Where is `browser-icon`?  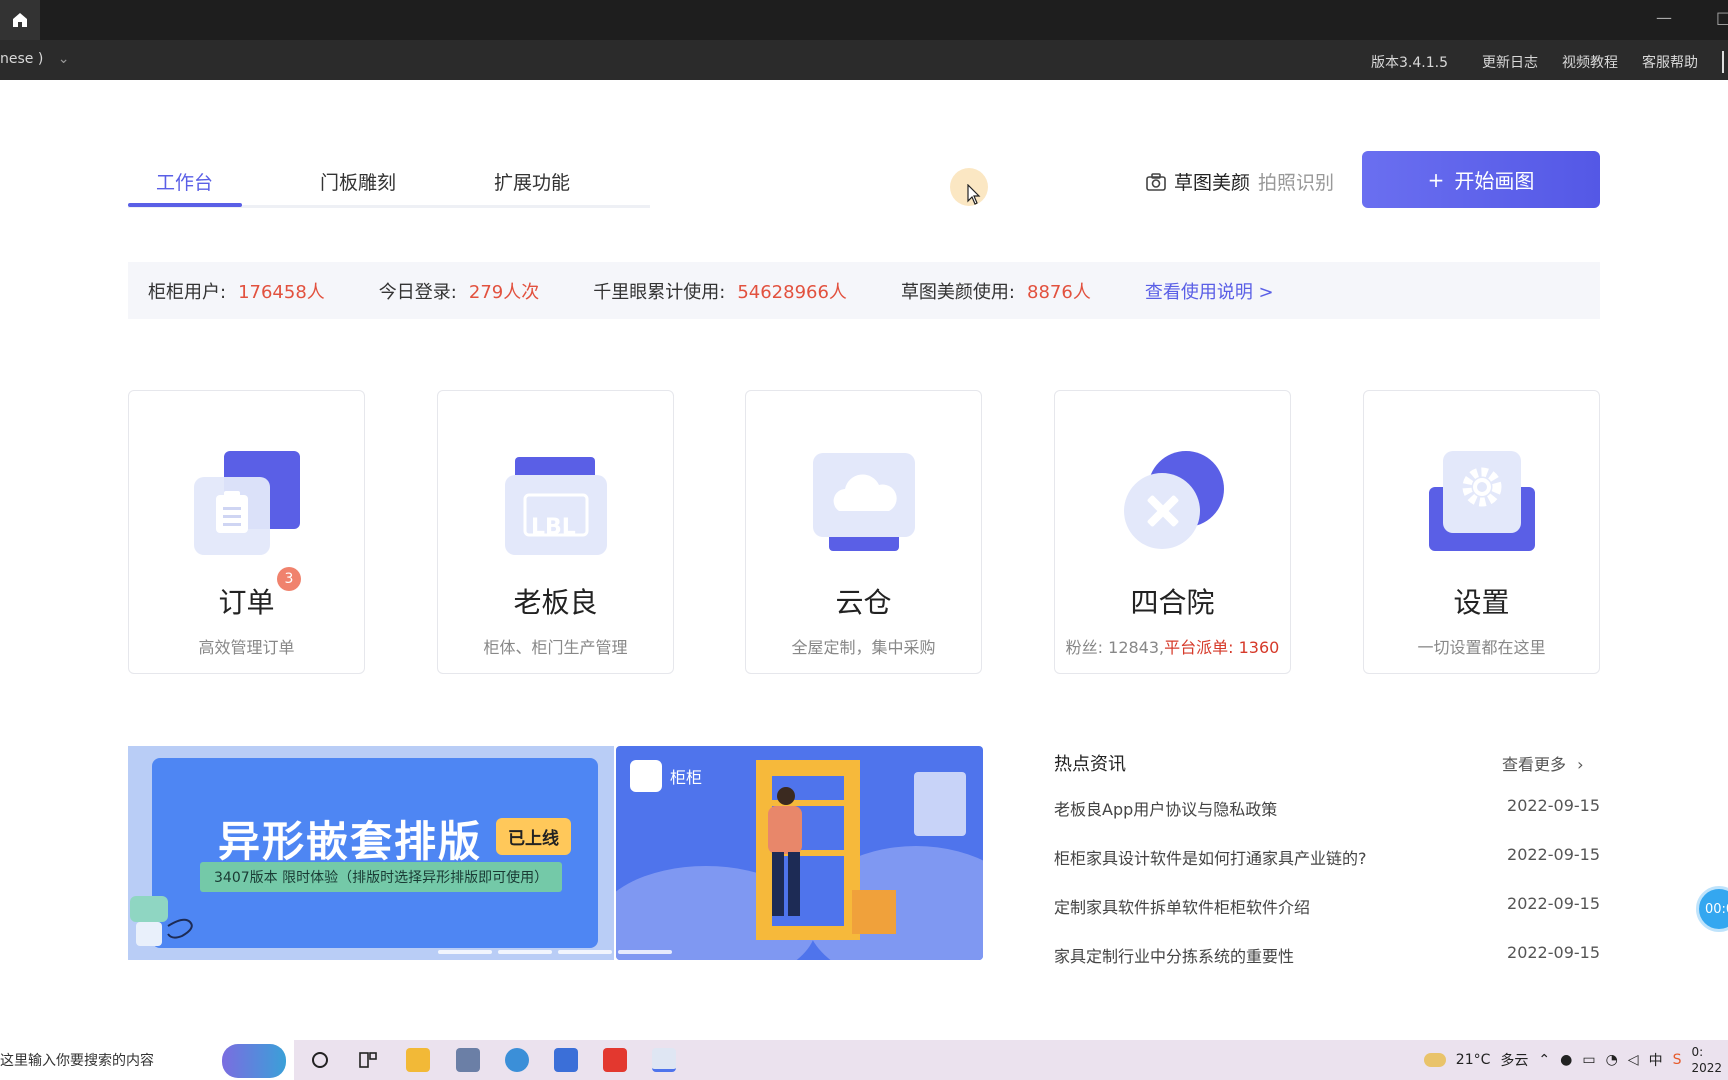
browser-icon is located at coordinates (517, 1060).